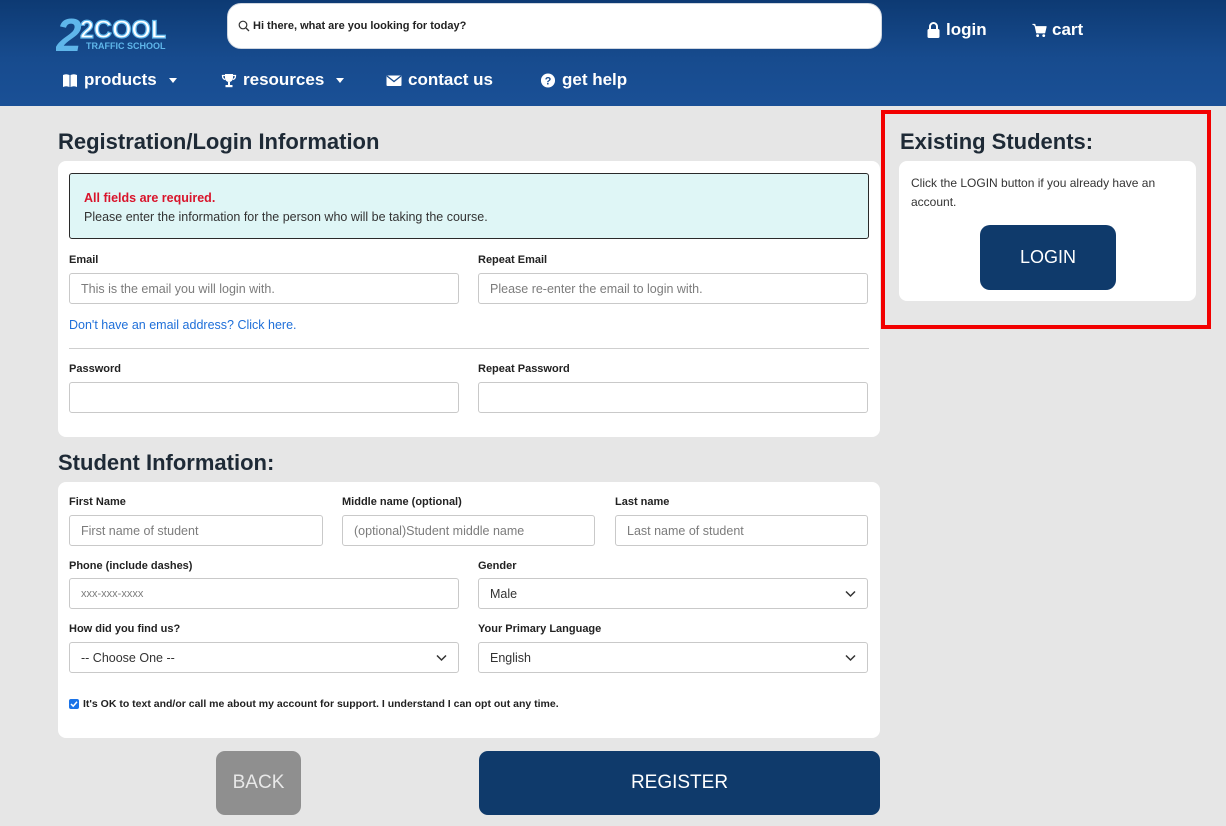 Image resolution: width=1226 pixels, height=826 pixels. I want to click on nav-help-label: get help, so click(595, 79).